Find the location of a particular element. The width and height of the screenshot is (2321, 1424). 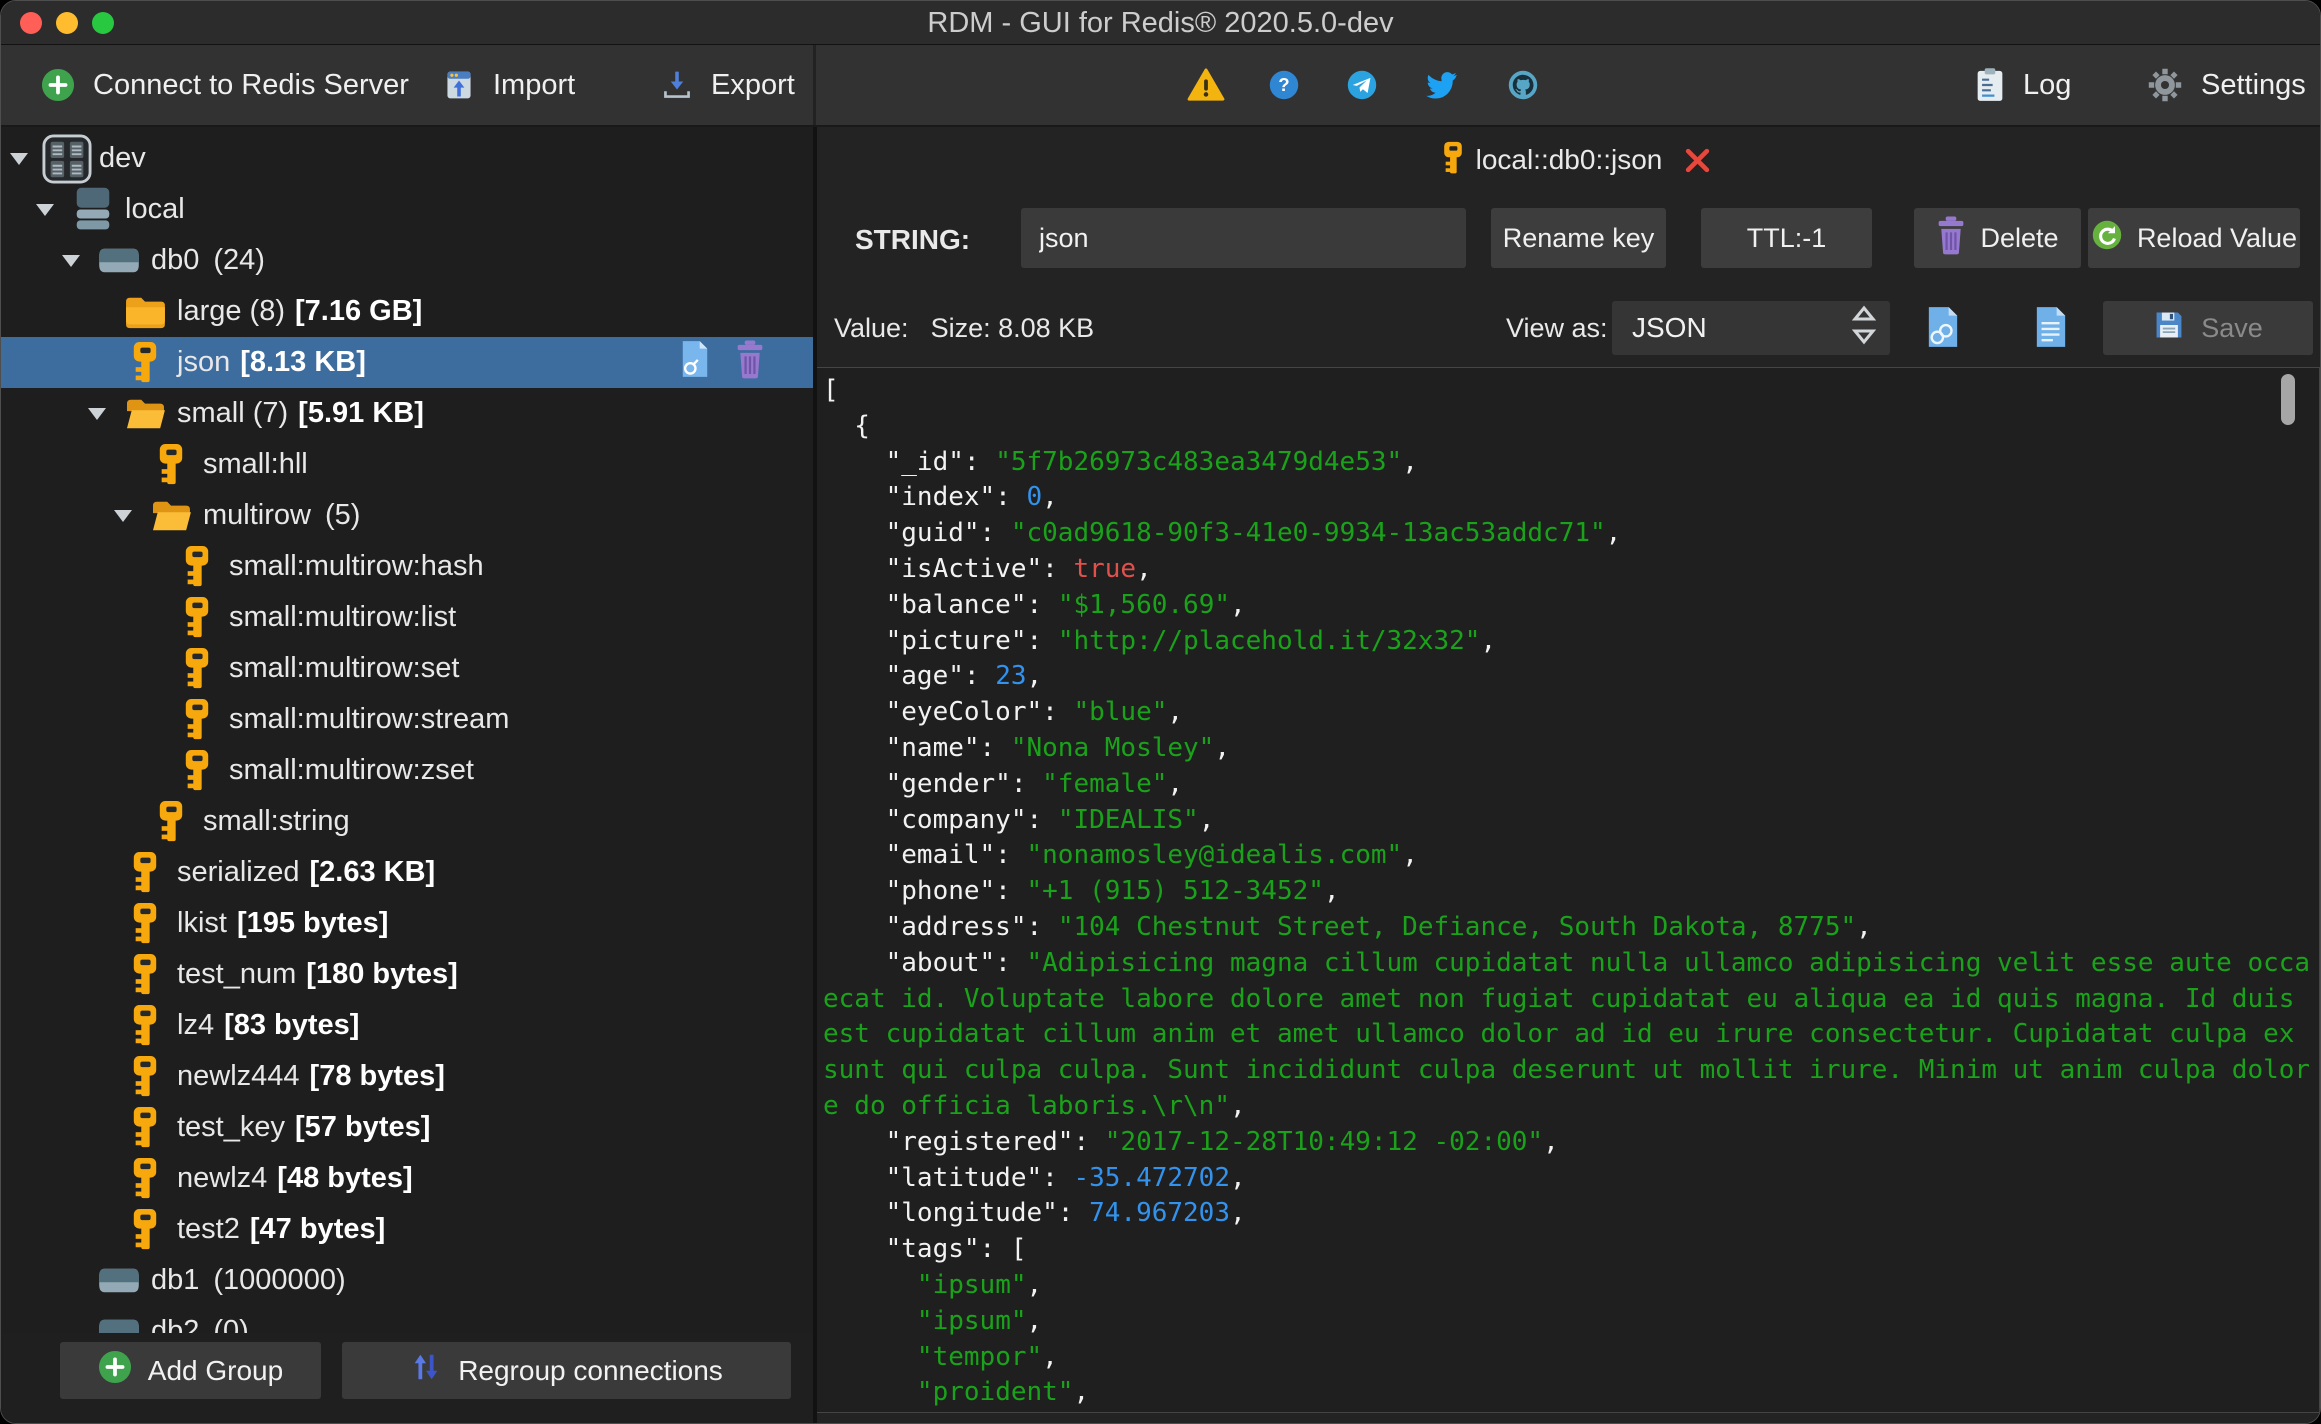

editor-scrollbar-thumb is located at coordinates (2288, 399).